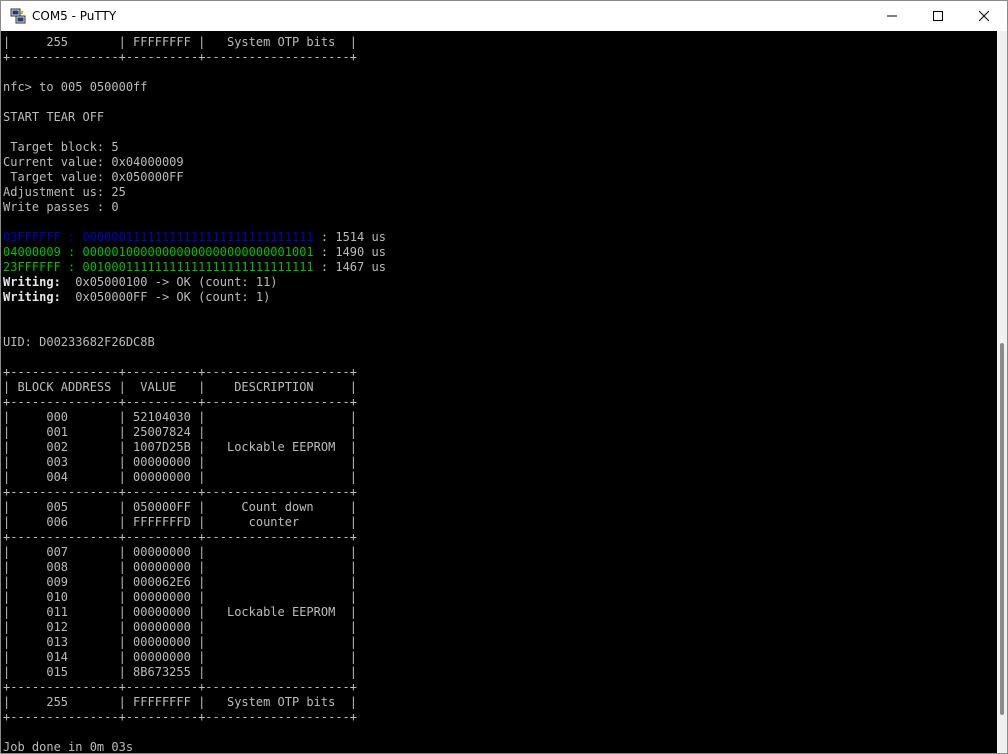  What do you see at coordinates (180, 432) in the screenshot?
I see `terminal-line: | 001 | 25007824 | |` at bounding box center [180, 432].